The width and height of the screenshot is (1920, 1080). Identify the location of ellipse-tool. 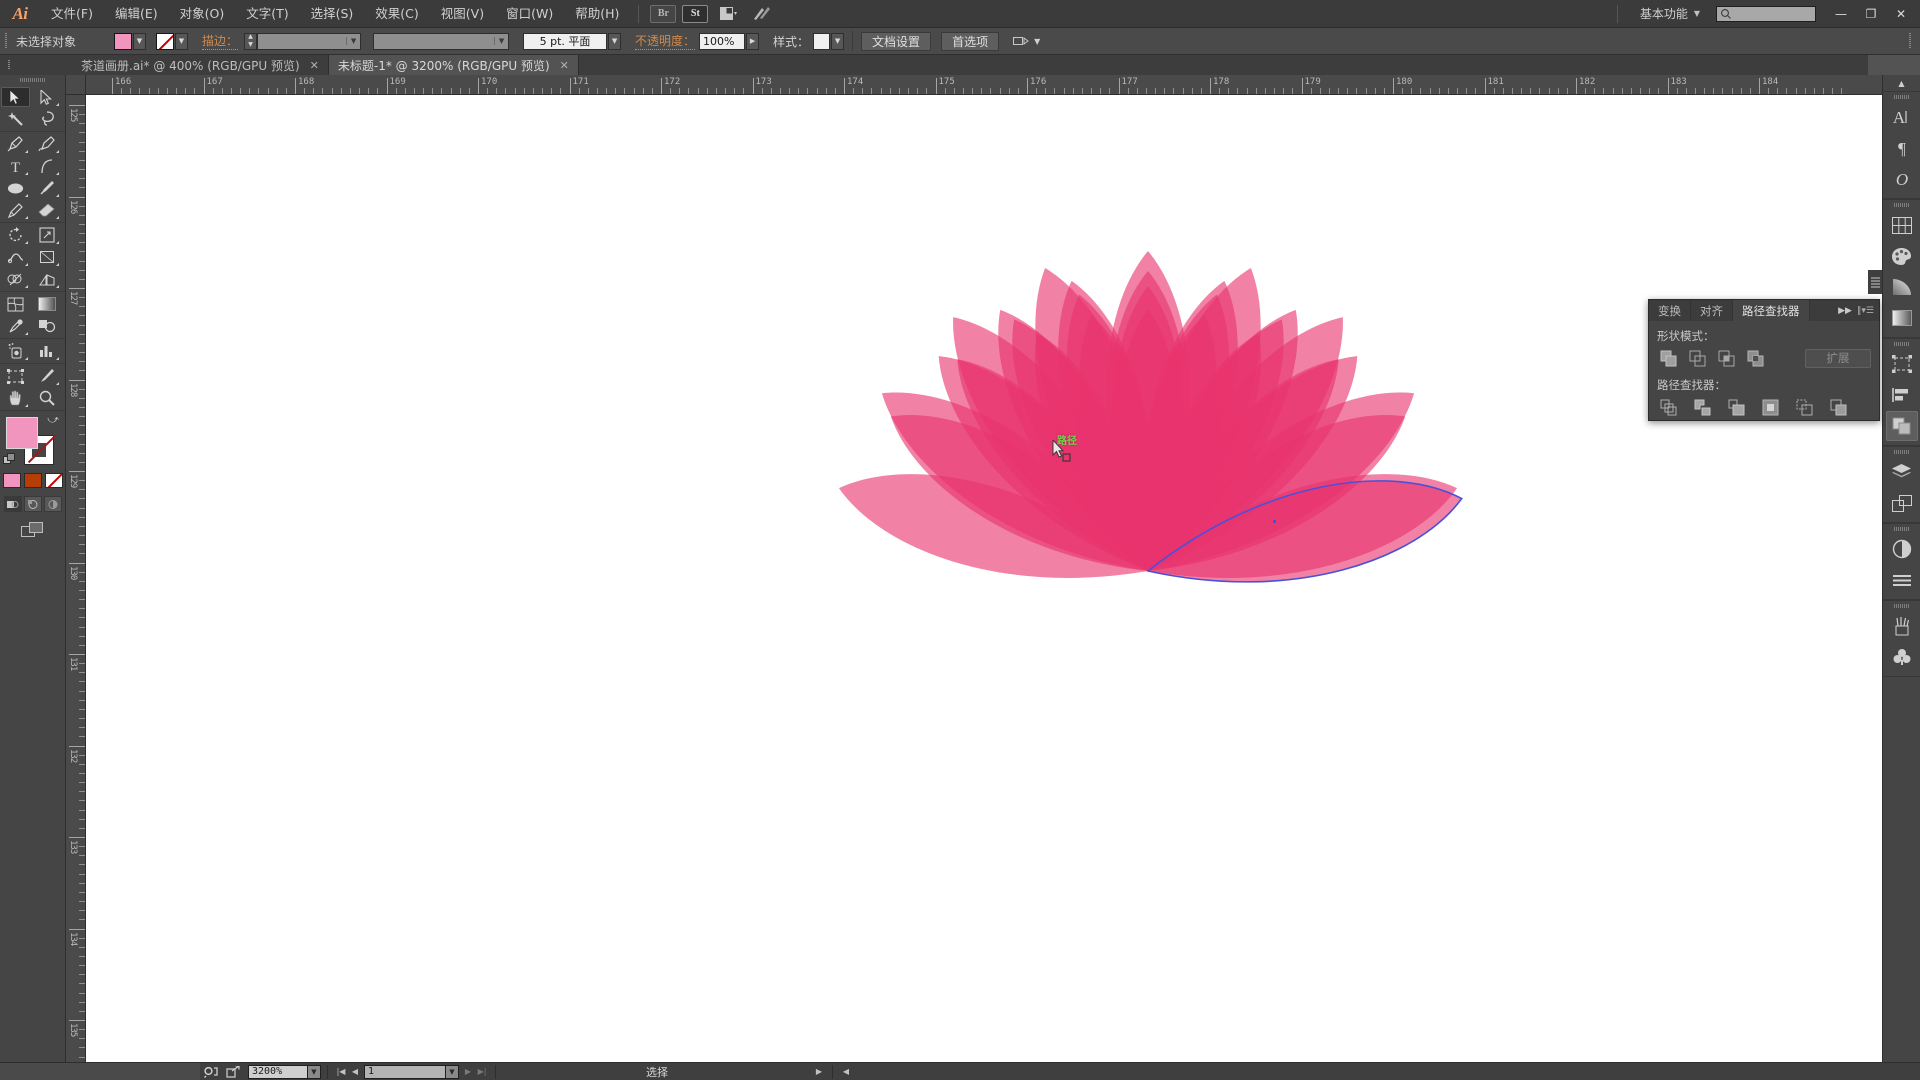
(15, 188).